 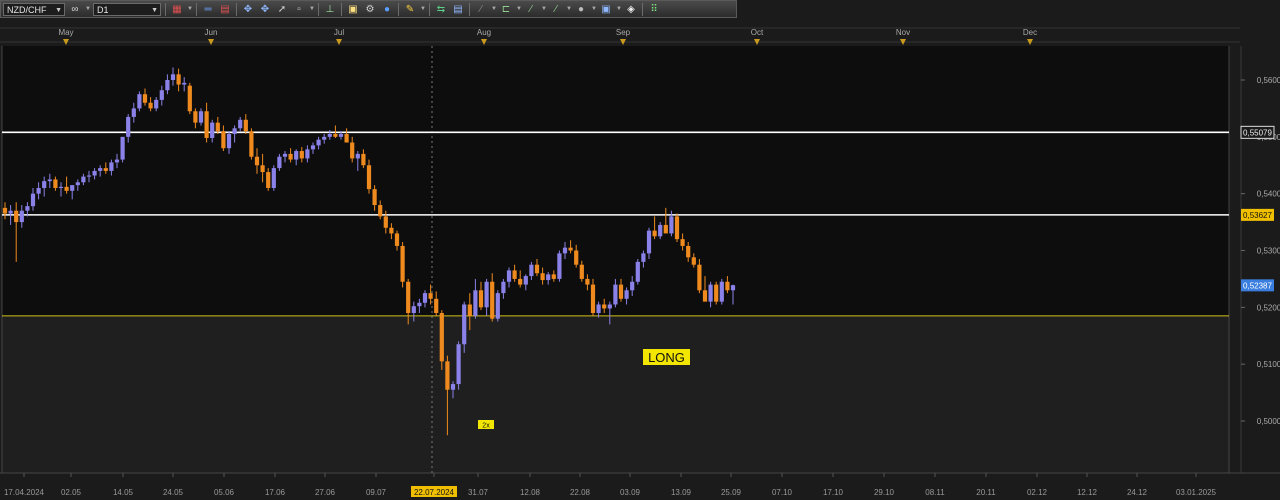 What do you see at coordinates (731, 492) in the screenshot?
I see `x-tick-label: 25.09` at bounding box center [731, 492].